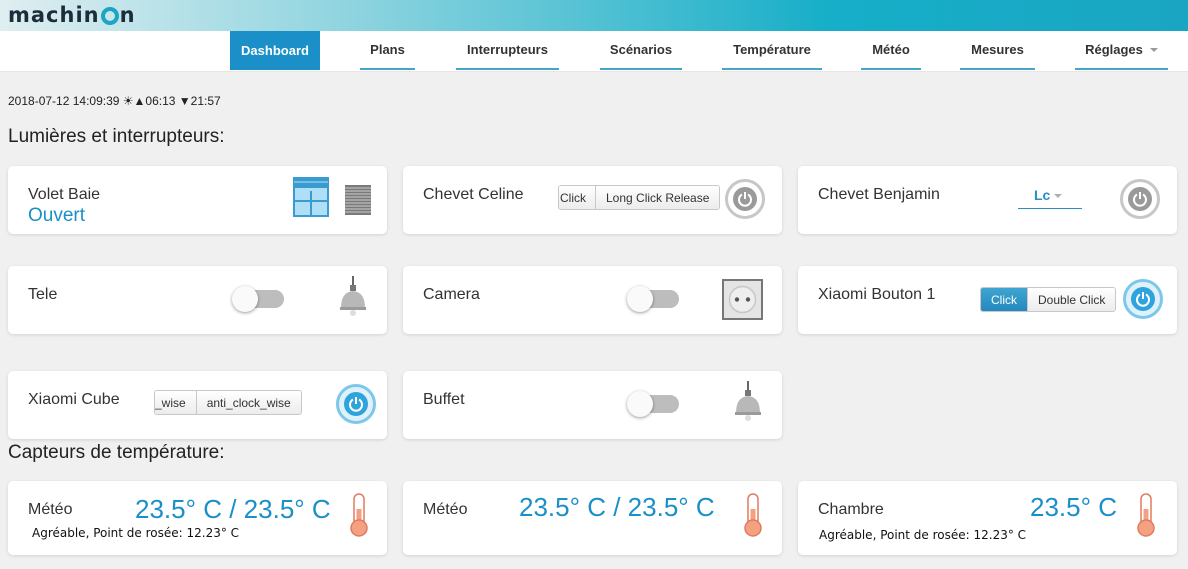  What do you see at coordinates (997, 50) in the screenshot?
I see `nav-mesures: Mesures` at bounding box center [997, 50].